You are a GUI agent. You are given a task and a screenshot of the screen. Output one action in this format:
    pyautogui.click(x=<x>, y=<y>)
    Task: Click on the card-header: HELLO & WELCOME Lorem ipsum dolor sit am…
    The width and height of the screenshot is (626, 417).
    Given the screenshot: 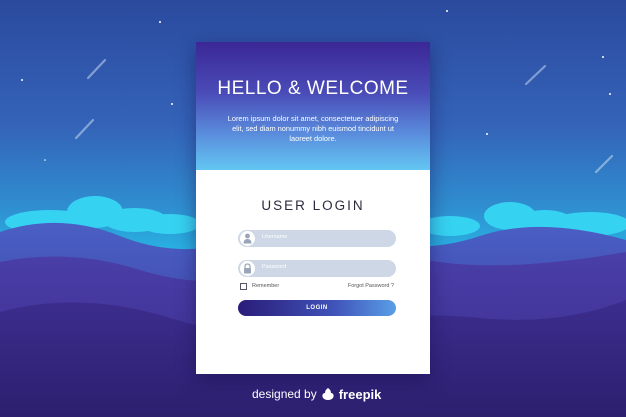 What is the action you would take?
    pyautogui.click(x=313, y=106)
    